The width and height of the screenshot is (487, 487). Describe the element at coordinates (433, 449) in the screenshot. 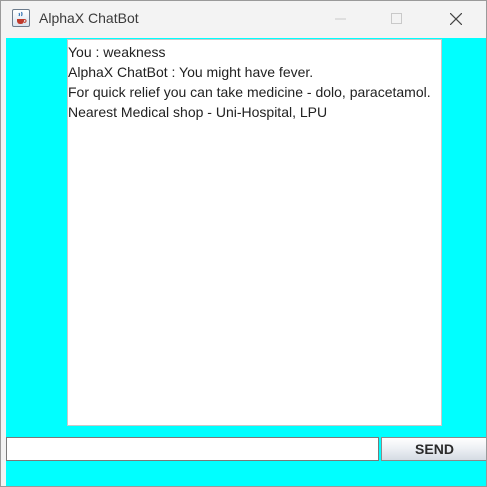

I see `send-button: SEND` at that location.